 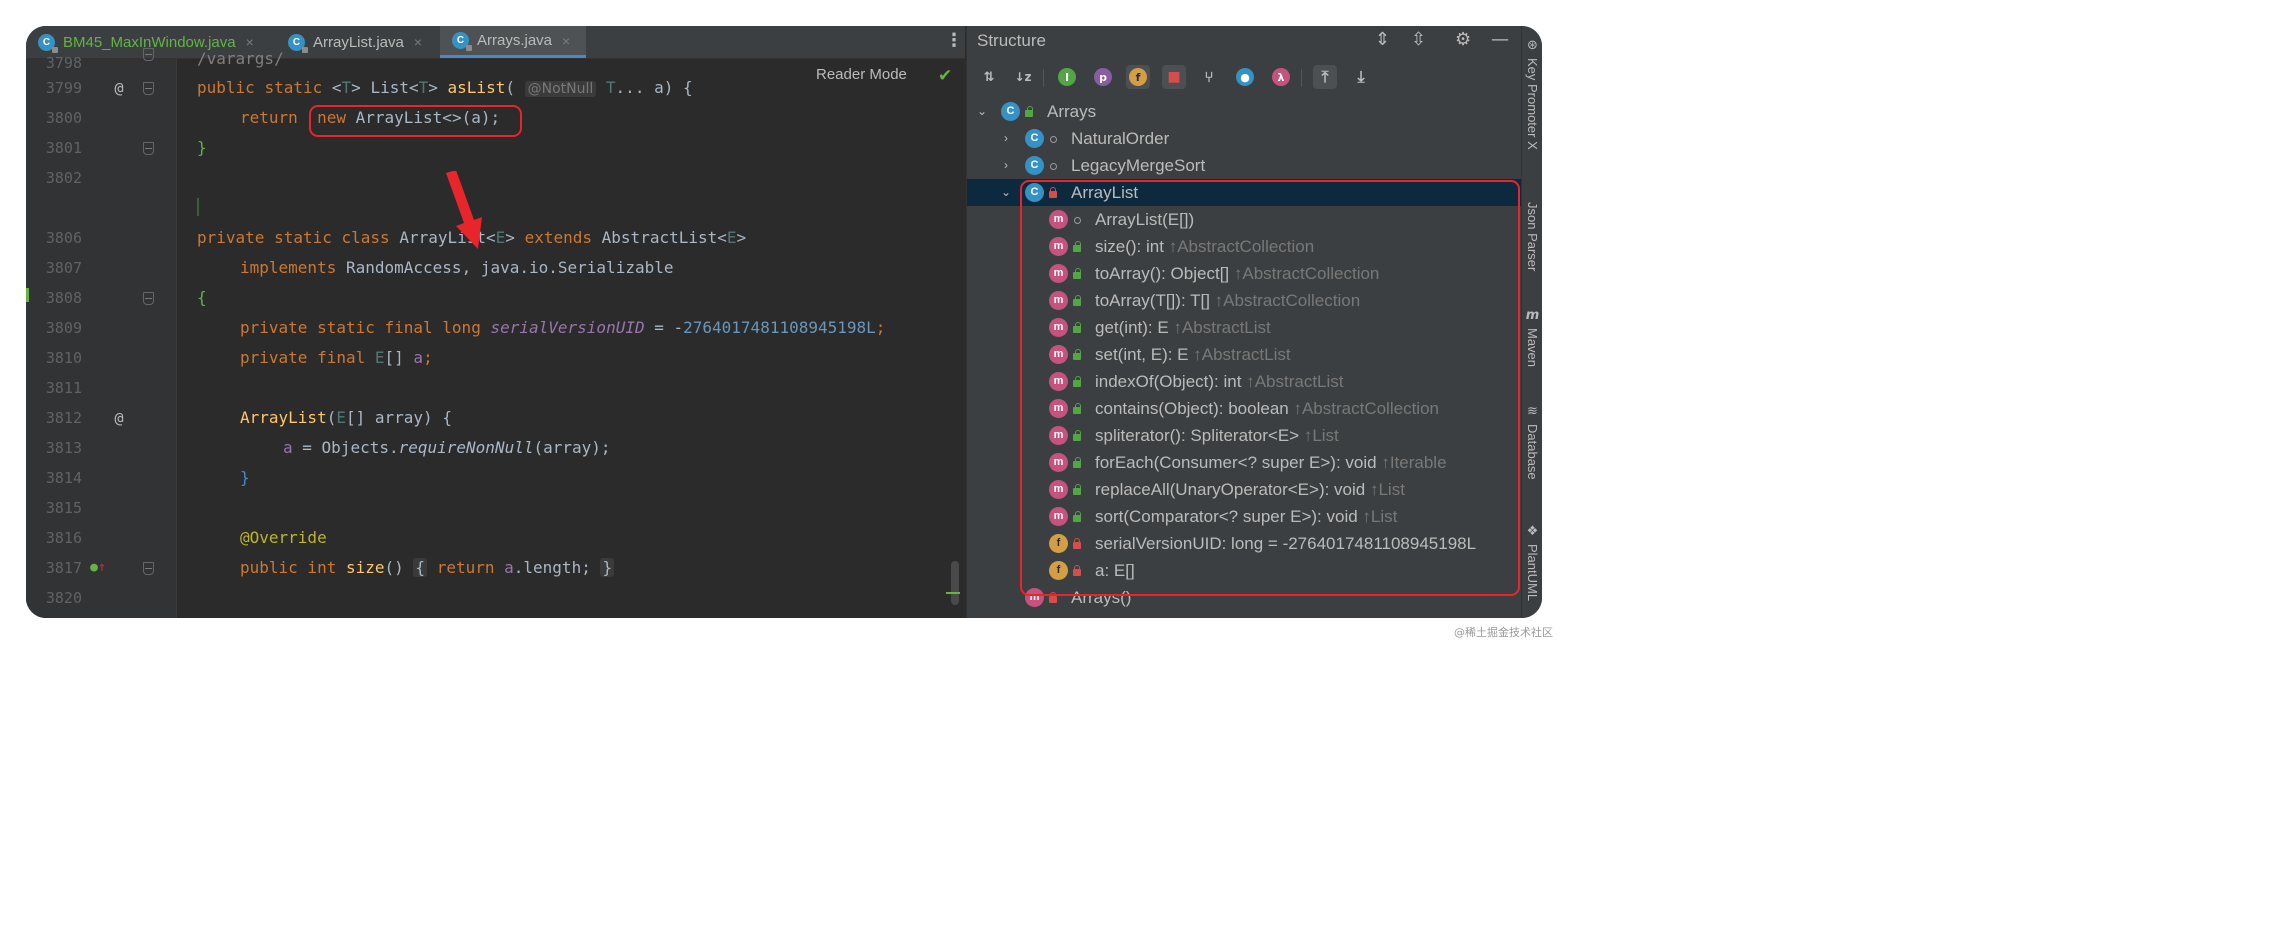 What do you see at coordinates (1361, 77) in the screenshot?
I see `autoscroll-from-source-icon: ⤓` at bounding box center [1361, 77].